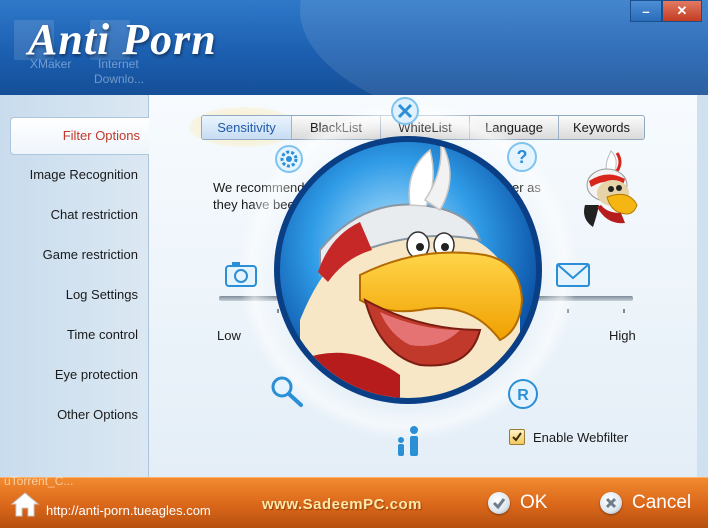  I want to click on close-icon: ✕, so click(682, 10).